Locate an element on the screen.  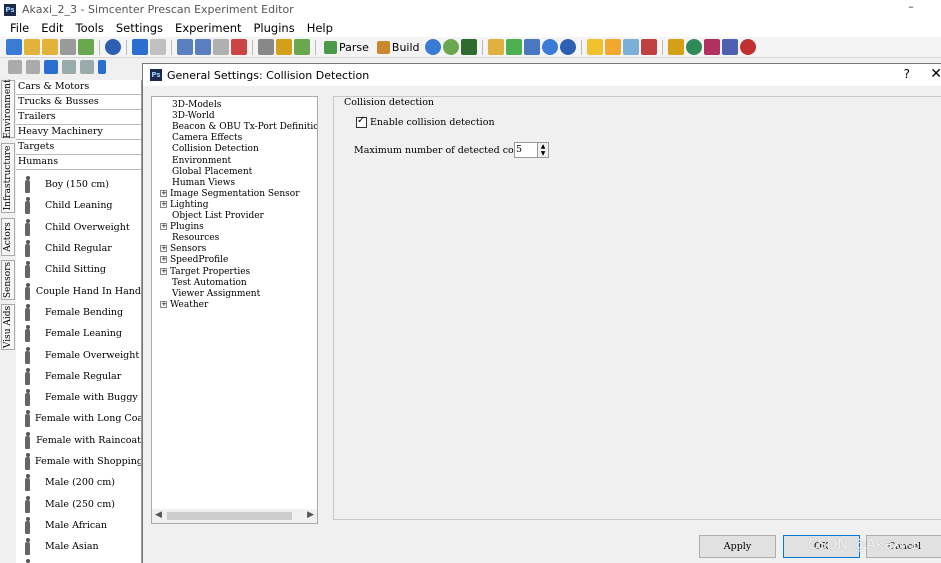
list-item: Child Regular is located at coordinates (78, 248).